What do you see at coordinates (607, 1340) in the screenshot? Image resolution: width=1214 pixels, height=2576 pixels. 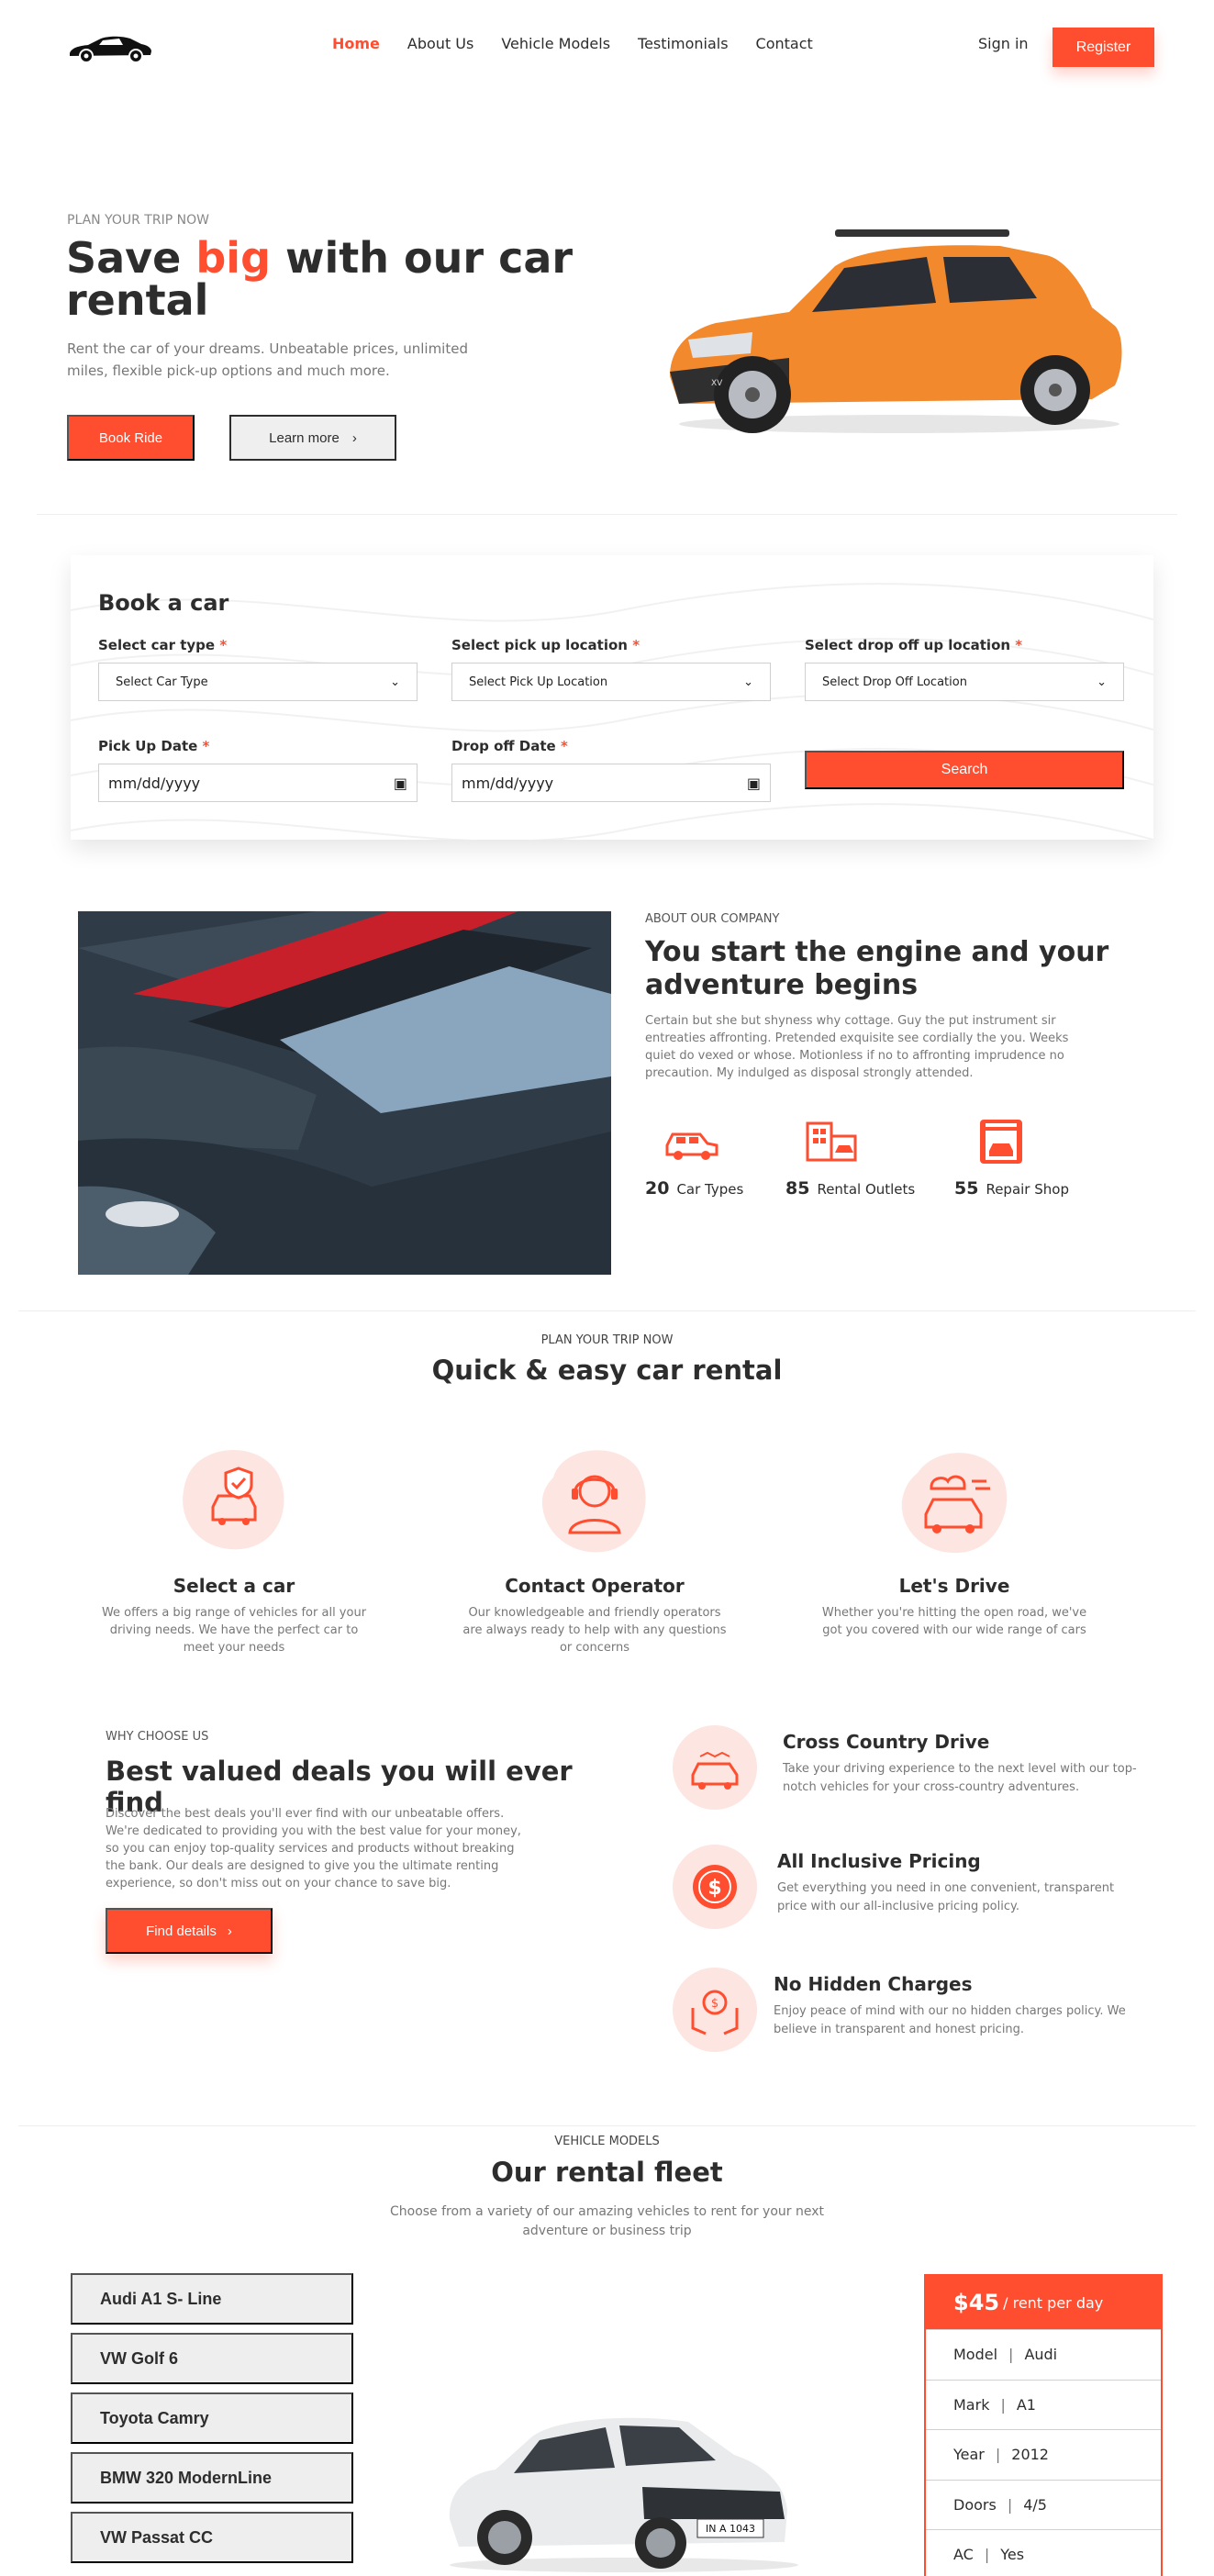 I see `plan-eyebrow: PLAN YOUR TRIP NOW` at bounding box center [607, 1340].